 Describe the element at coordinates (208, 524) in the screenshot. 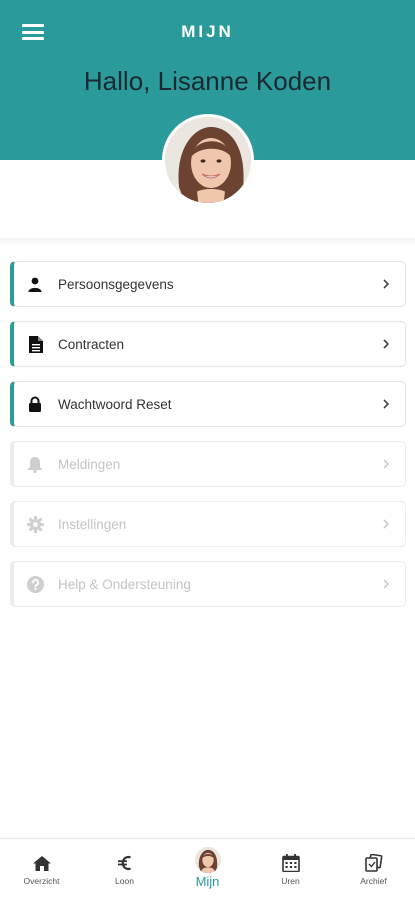

I see `menu-item-instellingen: Instellingen` at that location.